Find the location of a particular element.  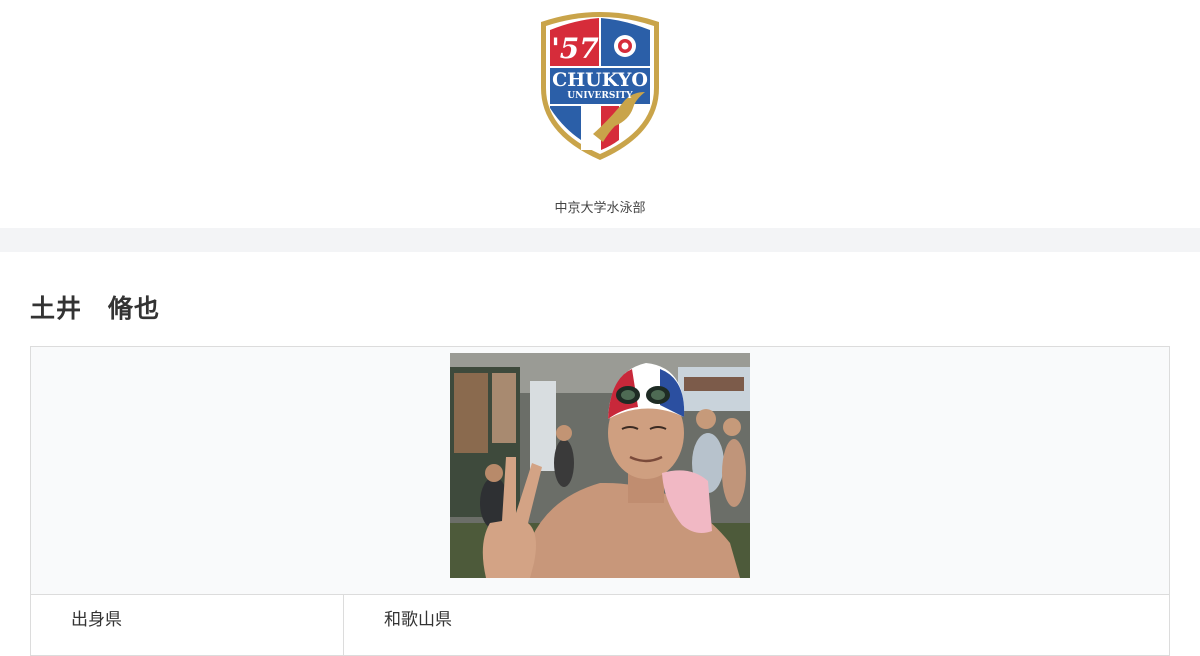

logo-year-text: '57 is located at coordinates (575, 48).